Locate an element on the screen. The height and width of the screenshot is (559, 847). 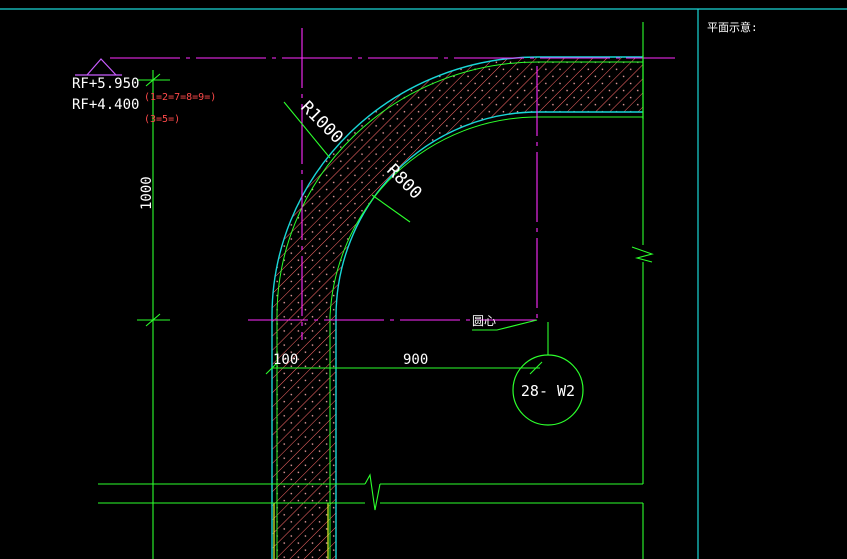
floors-lower-note: (3=5=) is located at coordinates (162, 119).